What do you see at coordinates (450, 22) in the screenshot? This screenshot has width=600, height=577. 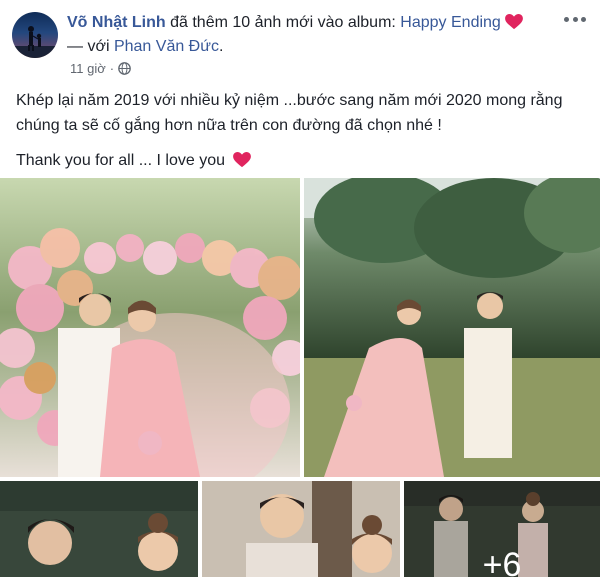 I see `album-link: Happy Ending` at bounding box center [450, 22].